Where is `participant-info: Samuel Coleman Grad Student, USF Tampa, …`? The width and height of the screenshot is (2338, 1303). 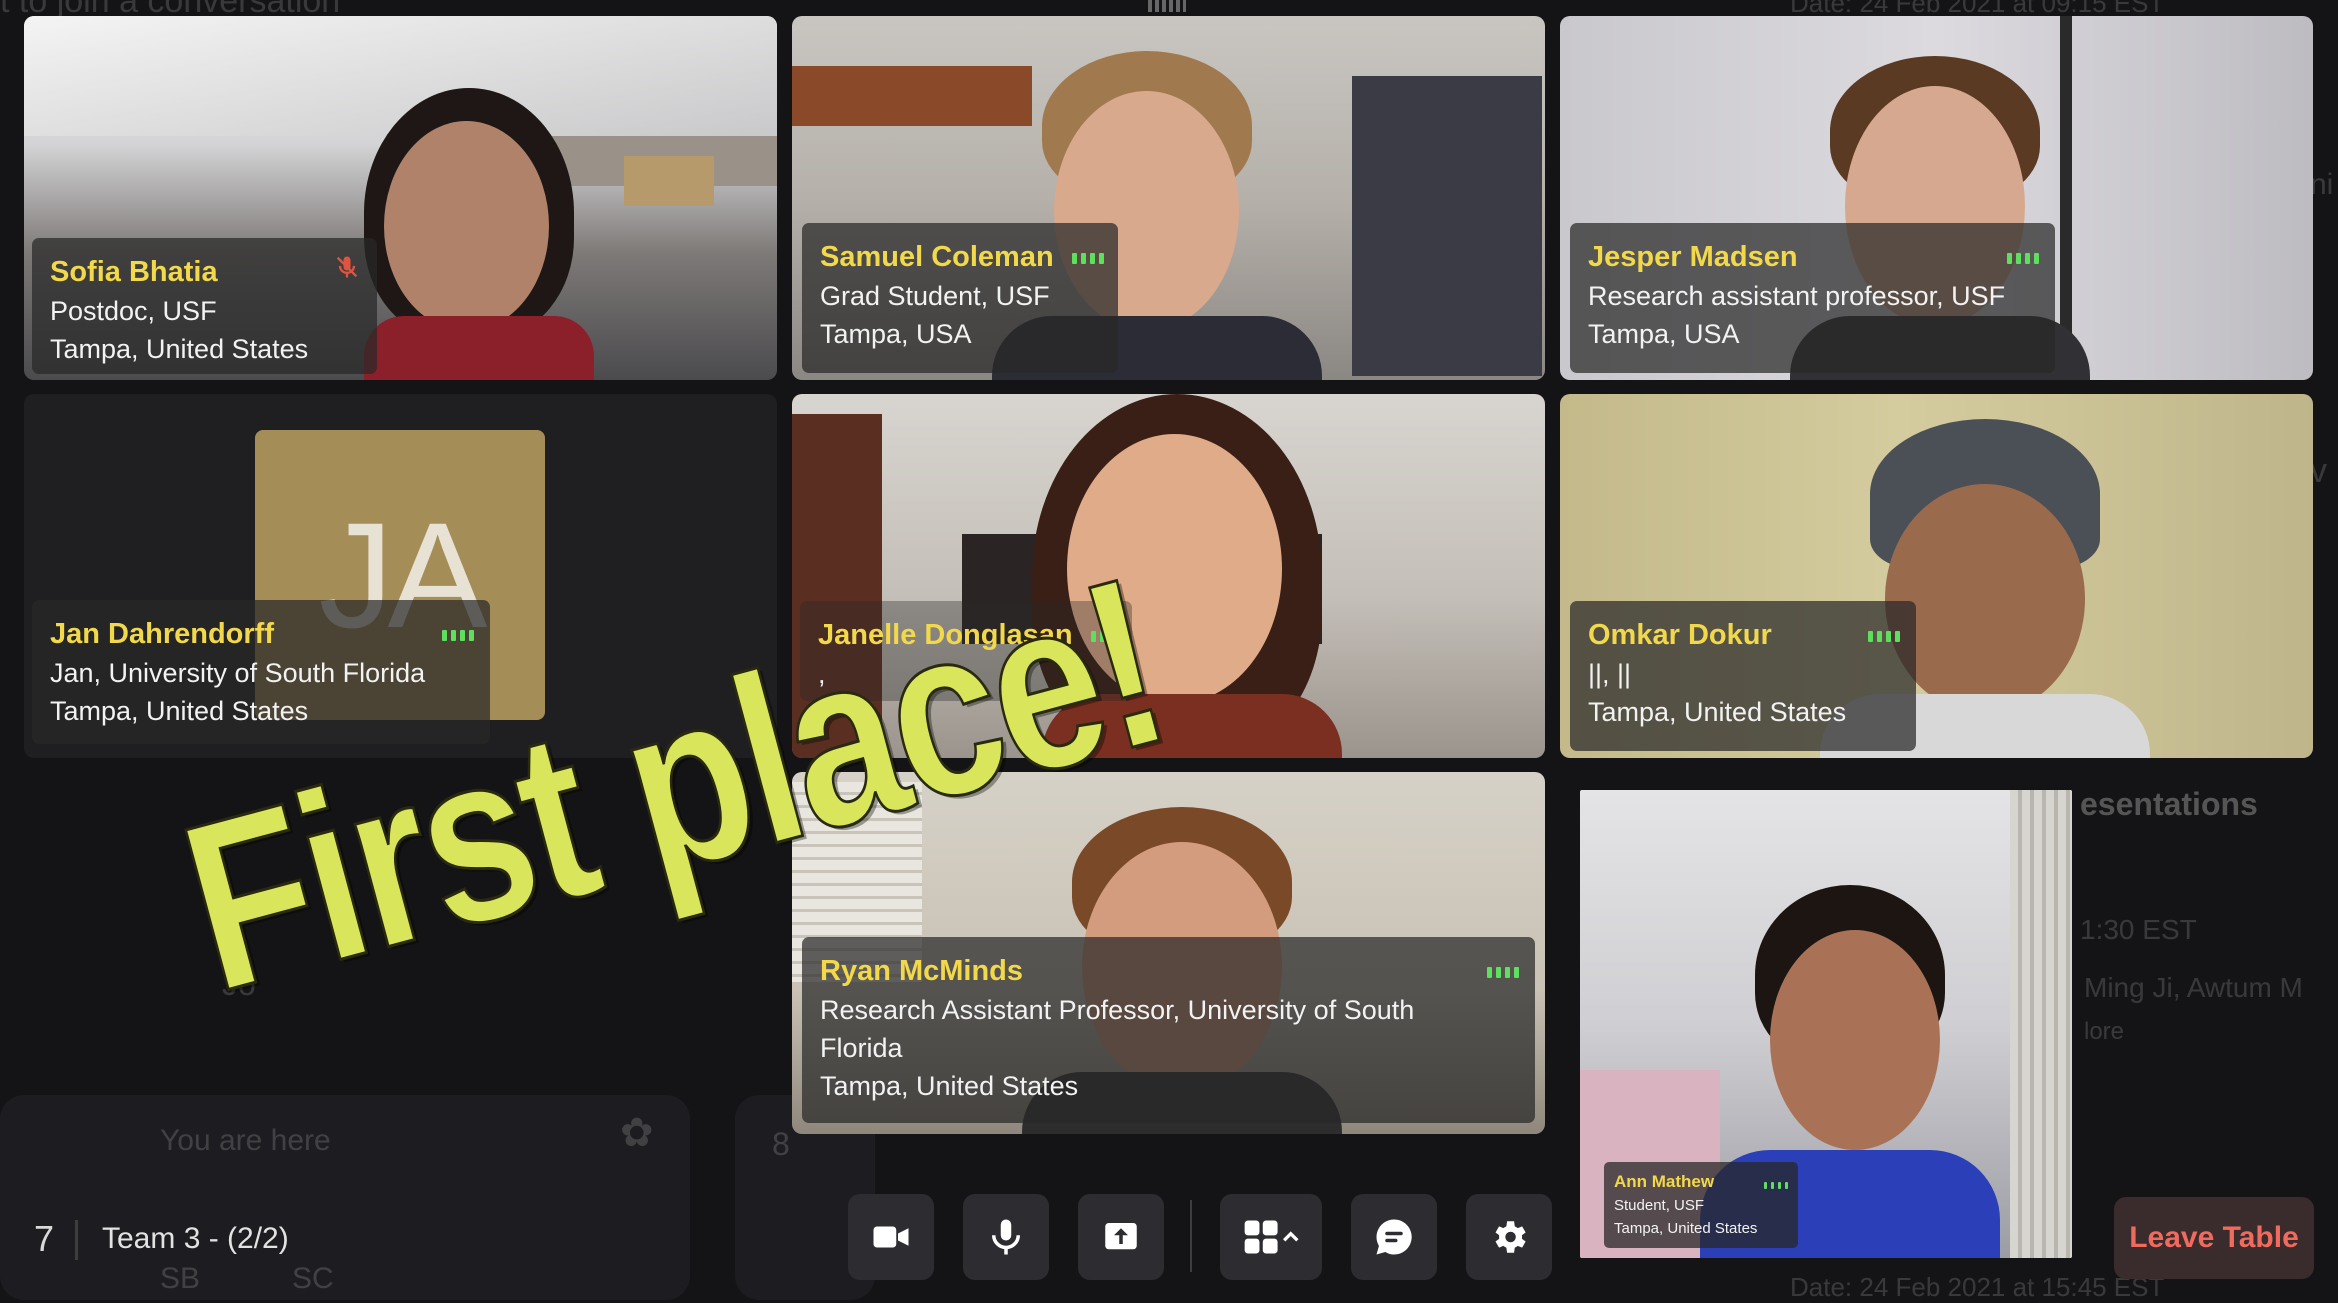
participant-info: Samuel Coleman Grad Student, USF Tampa, … is located at coordinates (960, 298).